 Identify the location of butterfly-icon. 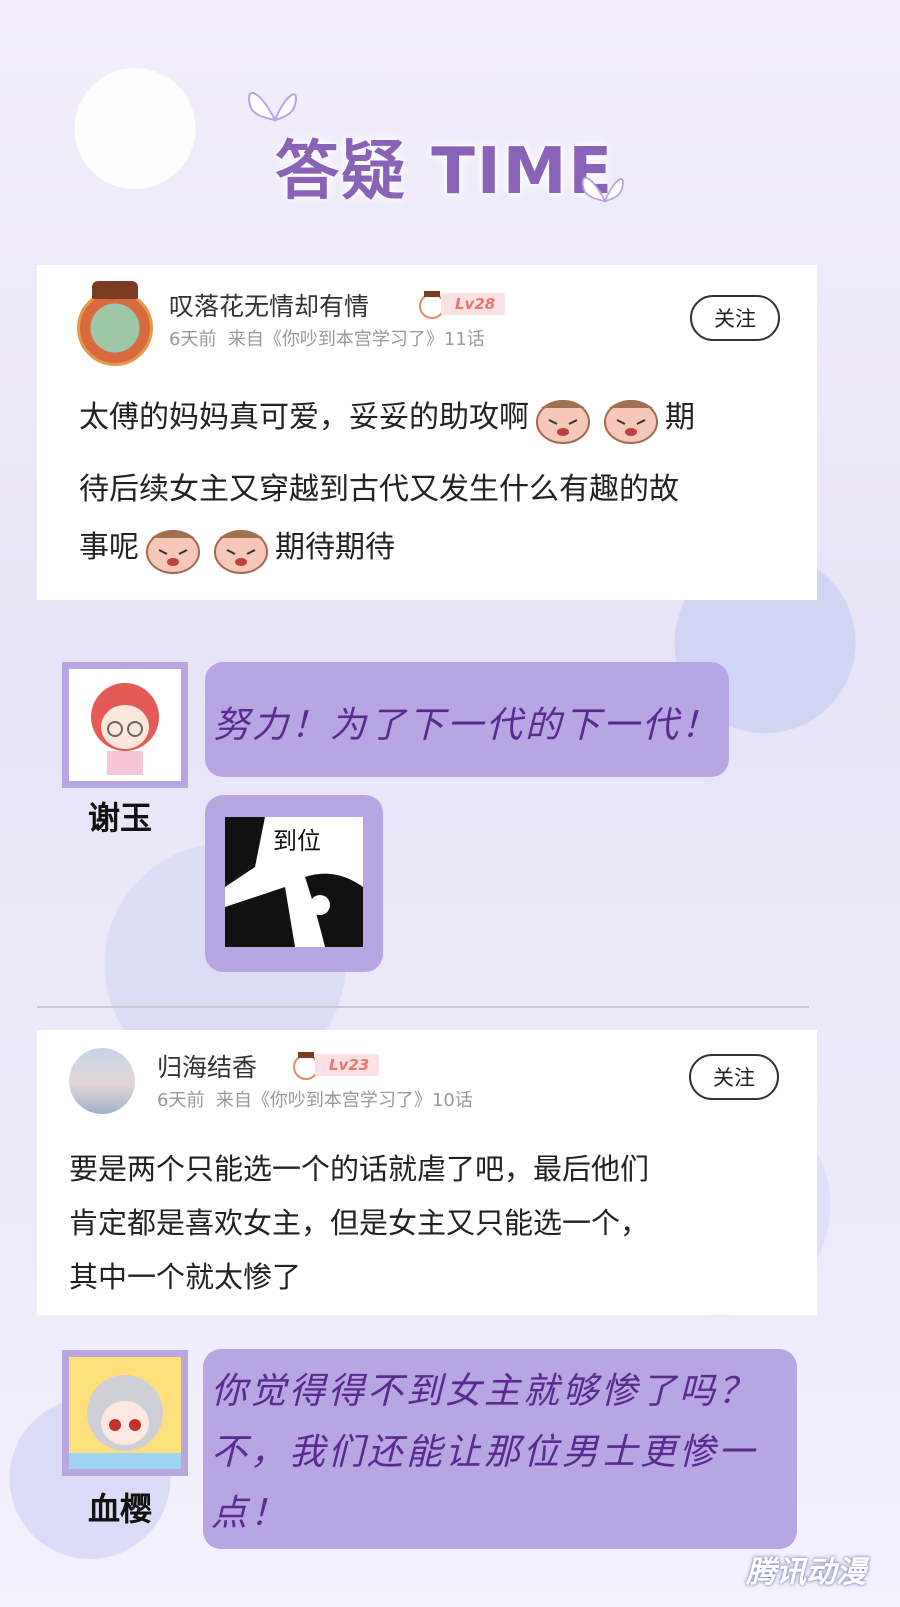
(602, 190).